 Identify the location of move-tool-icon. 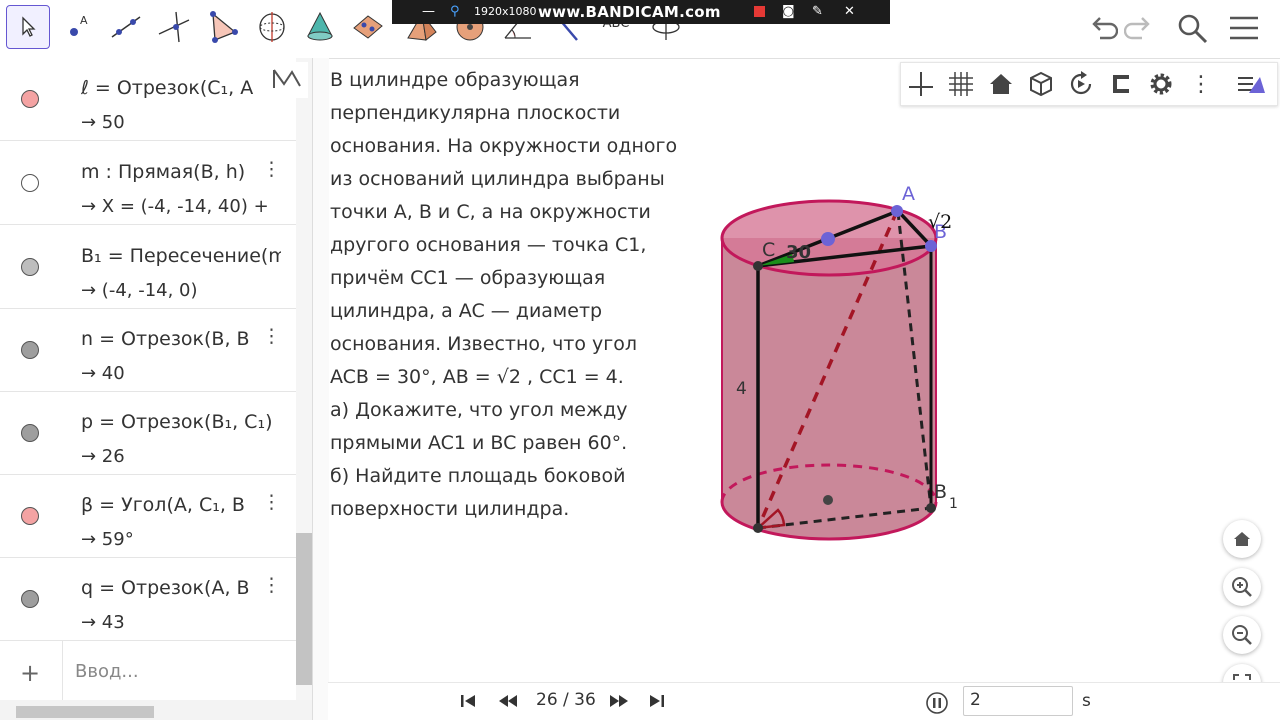
(28, 27).